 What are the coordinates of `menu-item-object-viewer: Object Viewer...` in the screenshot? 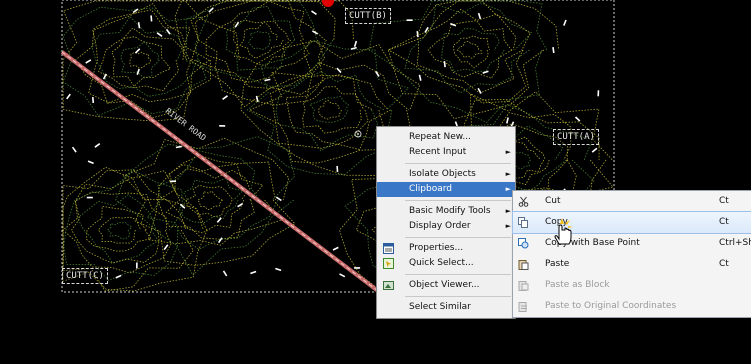 It's located at (446, 285).